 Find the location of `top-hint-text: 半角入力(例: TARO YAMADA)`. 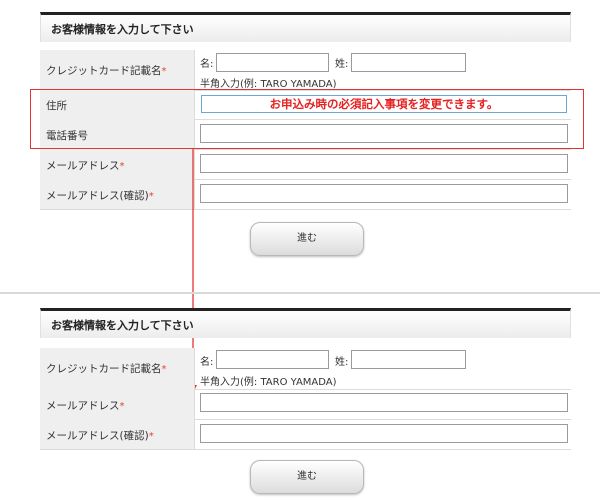

top-hint-text: 半角入力(例: TARO YAMADA) is located at coordinates (268, 84).